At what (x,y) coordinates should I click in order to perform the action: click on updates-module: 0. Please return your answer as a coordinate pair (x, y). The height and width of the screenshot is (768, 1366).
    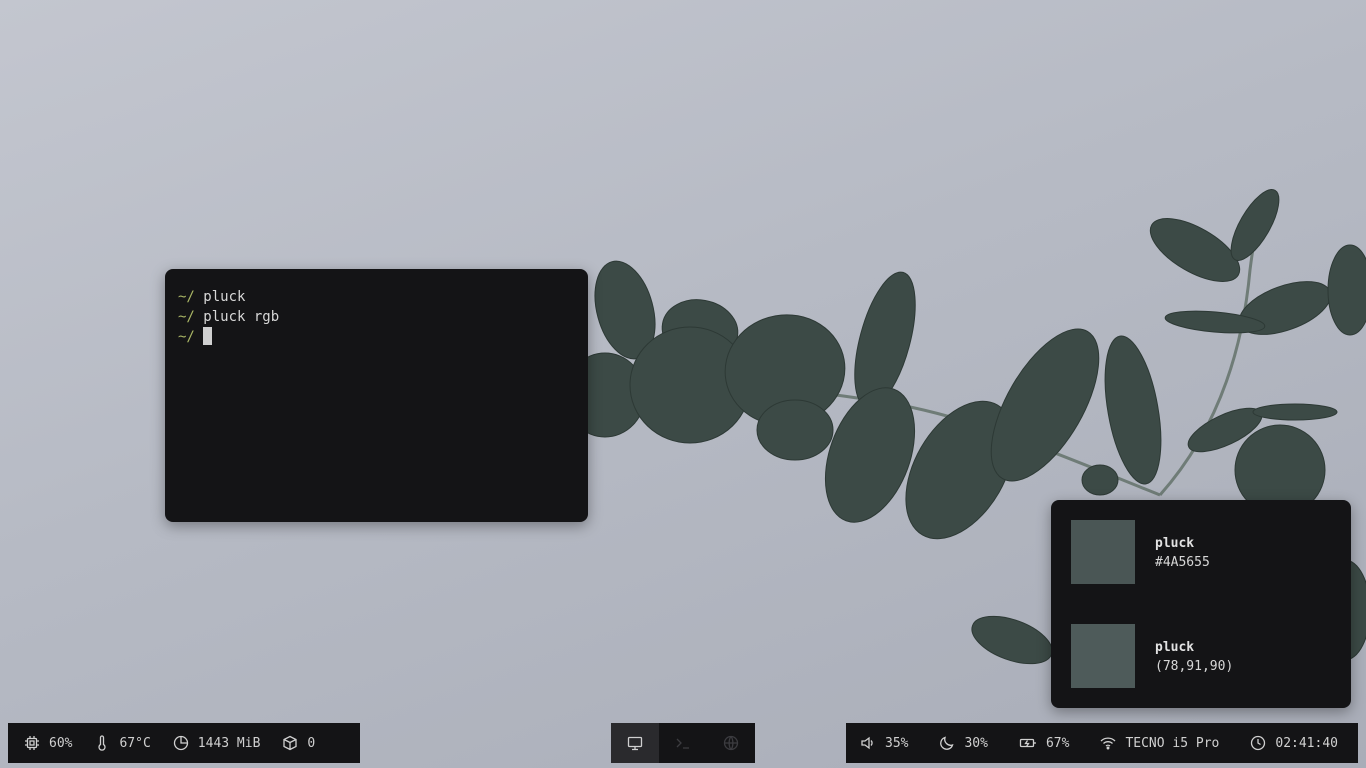
    Looking at the image, I should click on (298, 743).